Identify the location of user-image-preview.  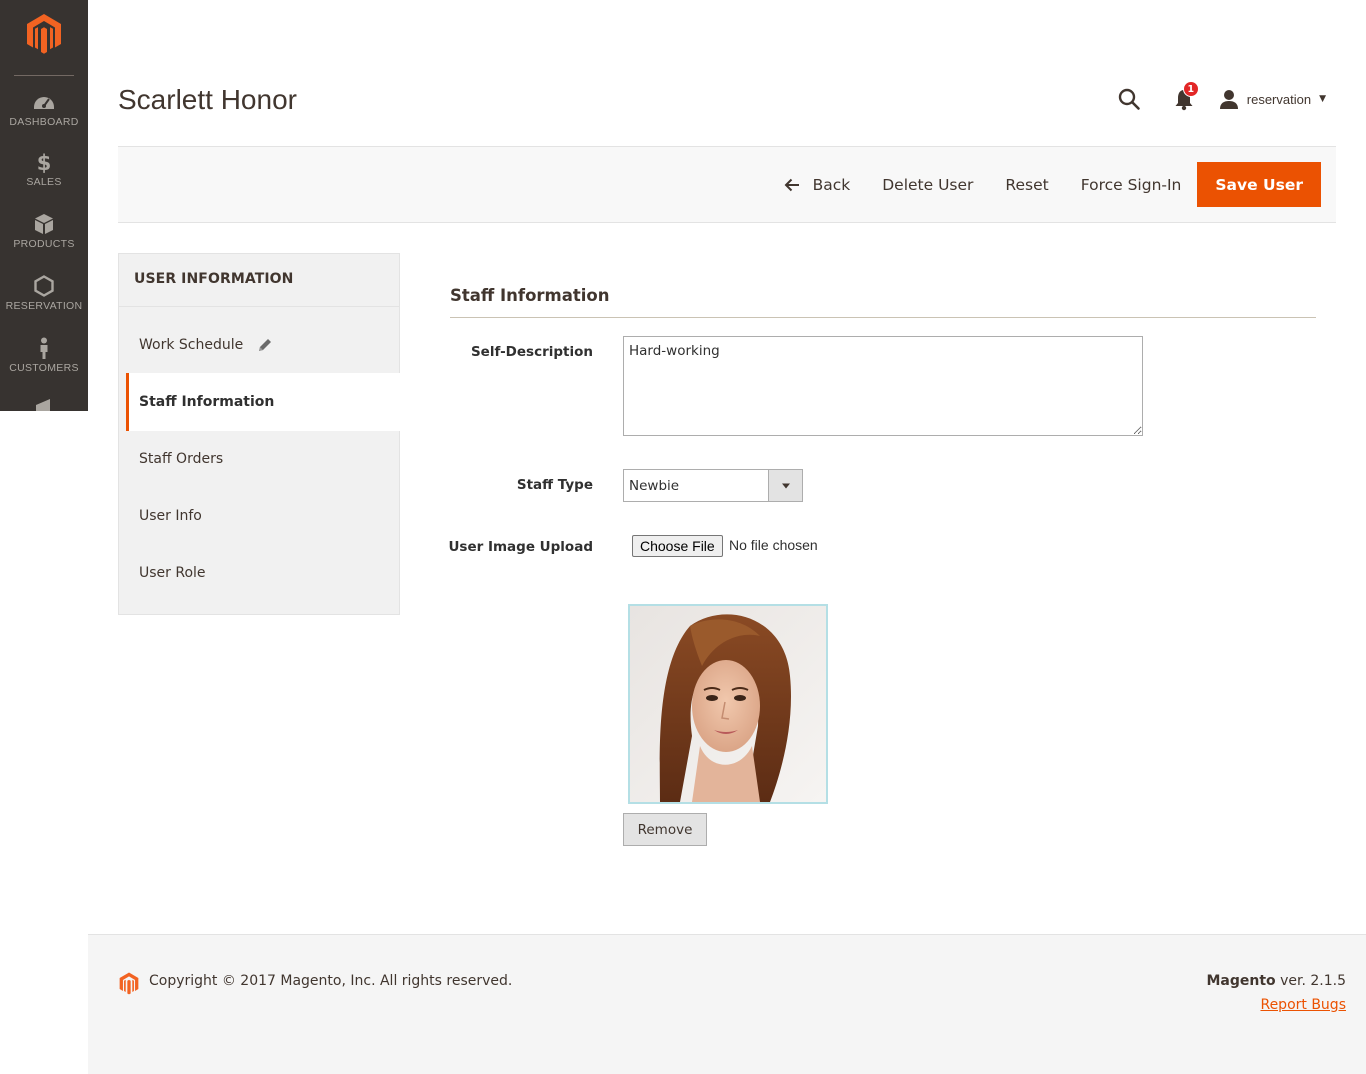
(728, 704).